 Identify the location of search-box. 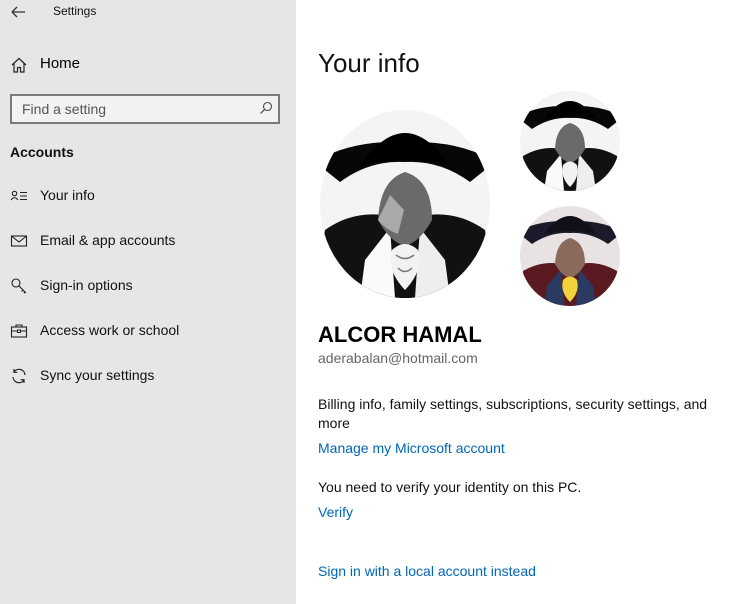
(145, 109).